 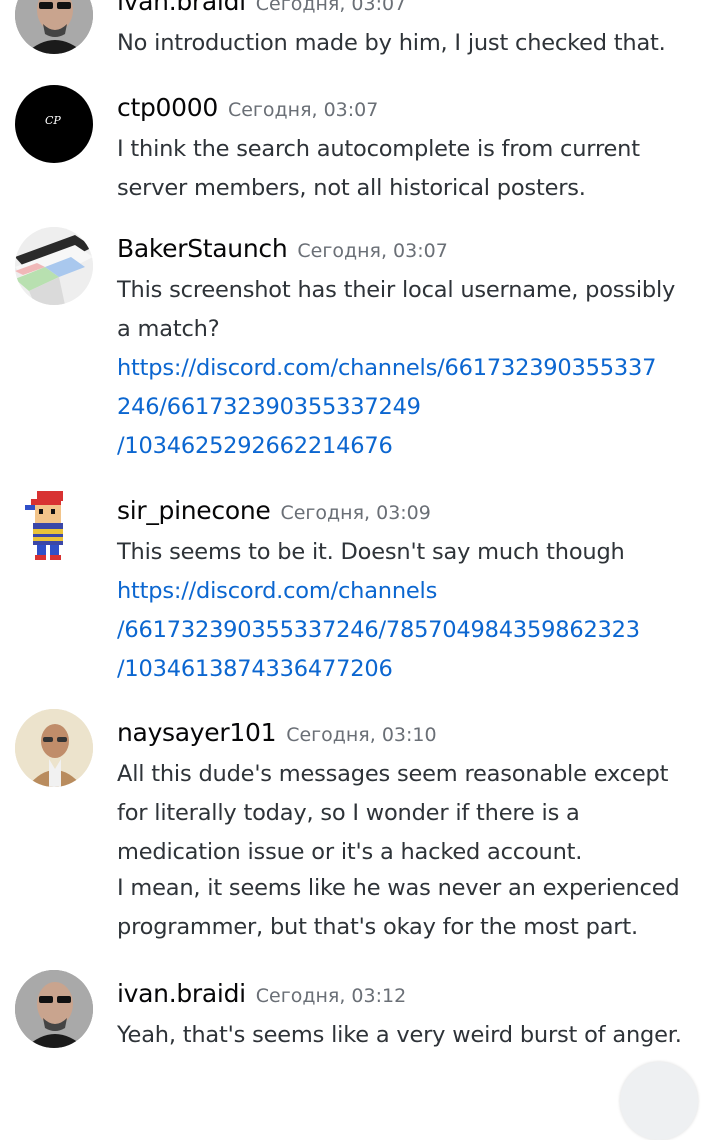 What do you see at coordinates (659, 1101) in the screenshot?
I see `scroll-to-bottom-button` at bounding box center [659, 1101].